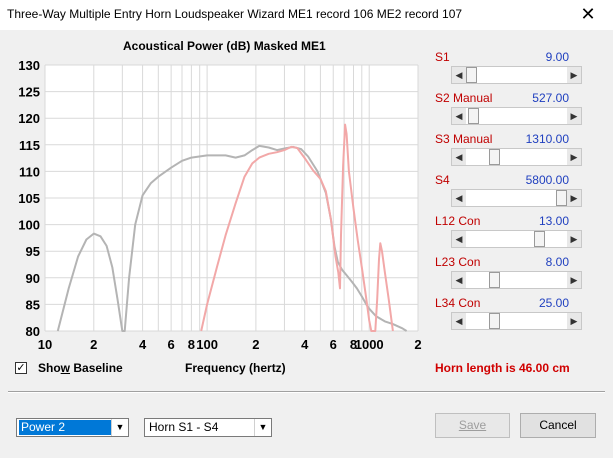  What do you see at coordinates (29, 171) in the screenshot?
I see `y-tick-label: 110` at bounding box center [29, 171].